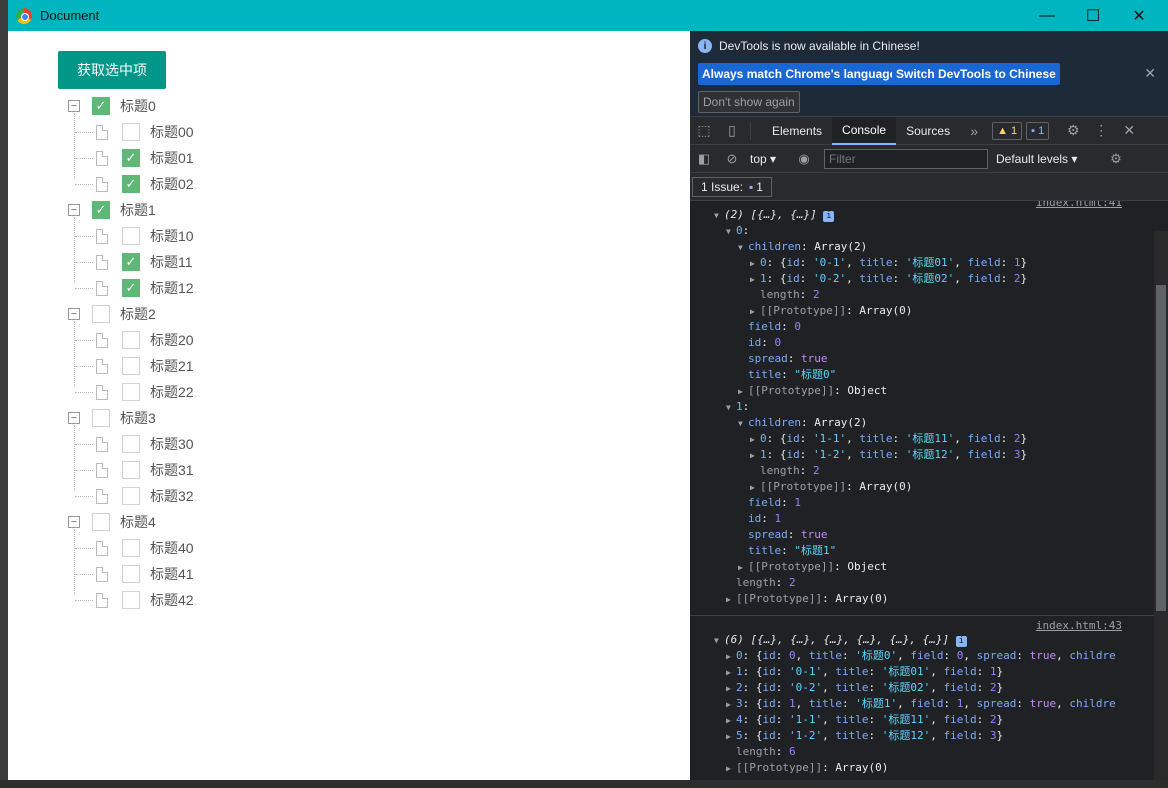 The width and height of the screenshot is (1168, 788). What do you see at coordinates (1073, 130) in the screenshot?
I see `settings-gear-icon: ⚙` at bounding box center [1073, 130].